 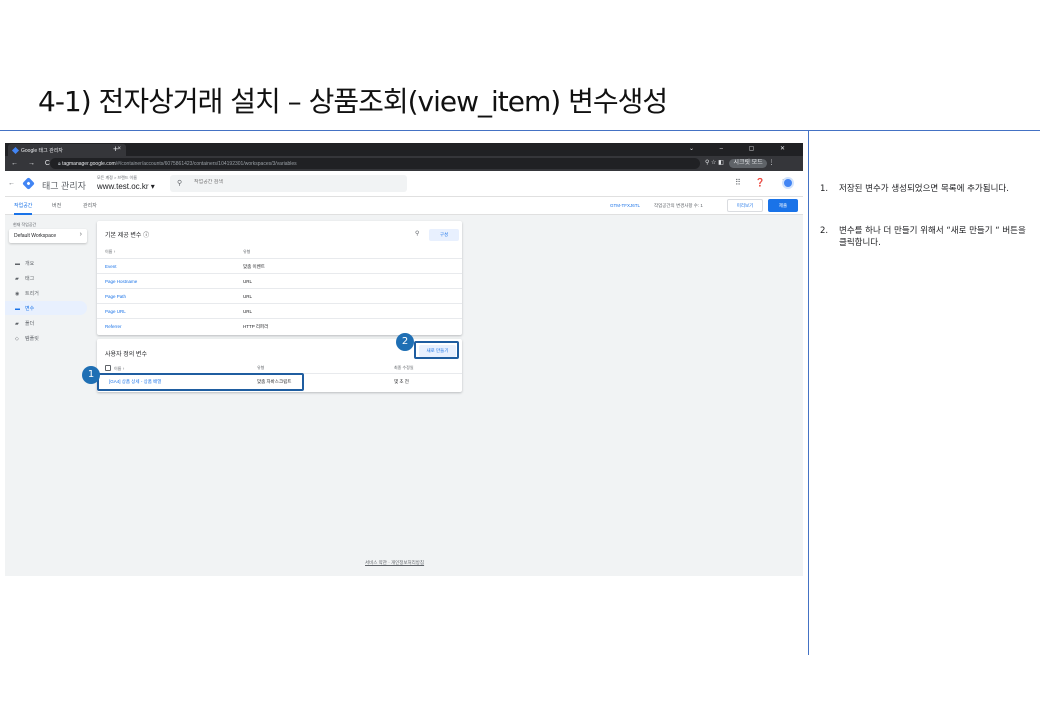 What do you see at coordinates (126, 355) in the screenshot?
I see `user-defined-variables-title: 사용자 정의 변수` at bounding box center [126, 355].